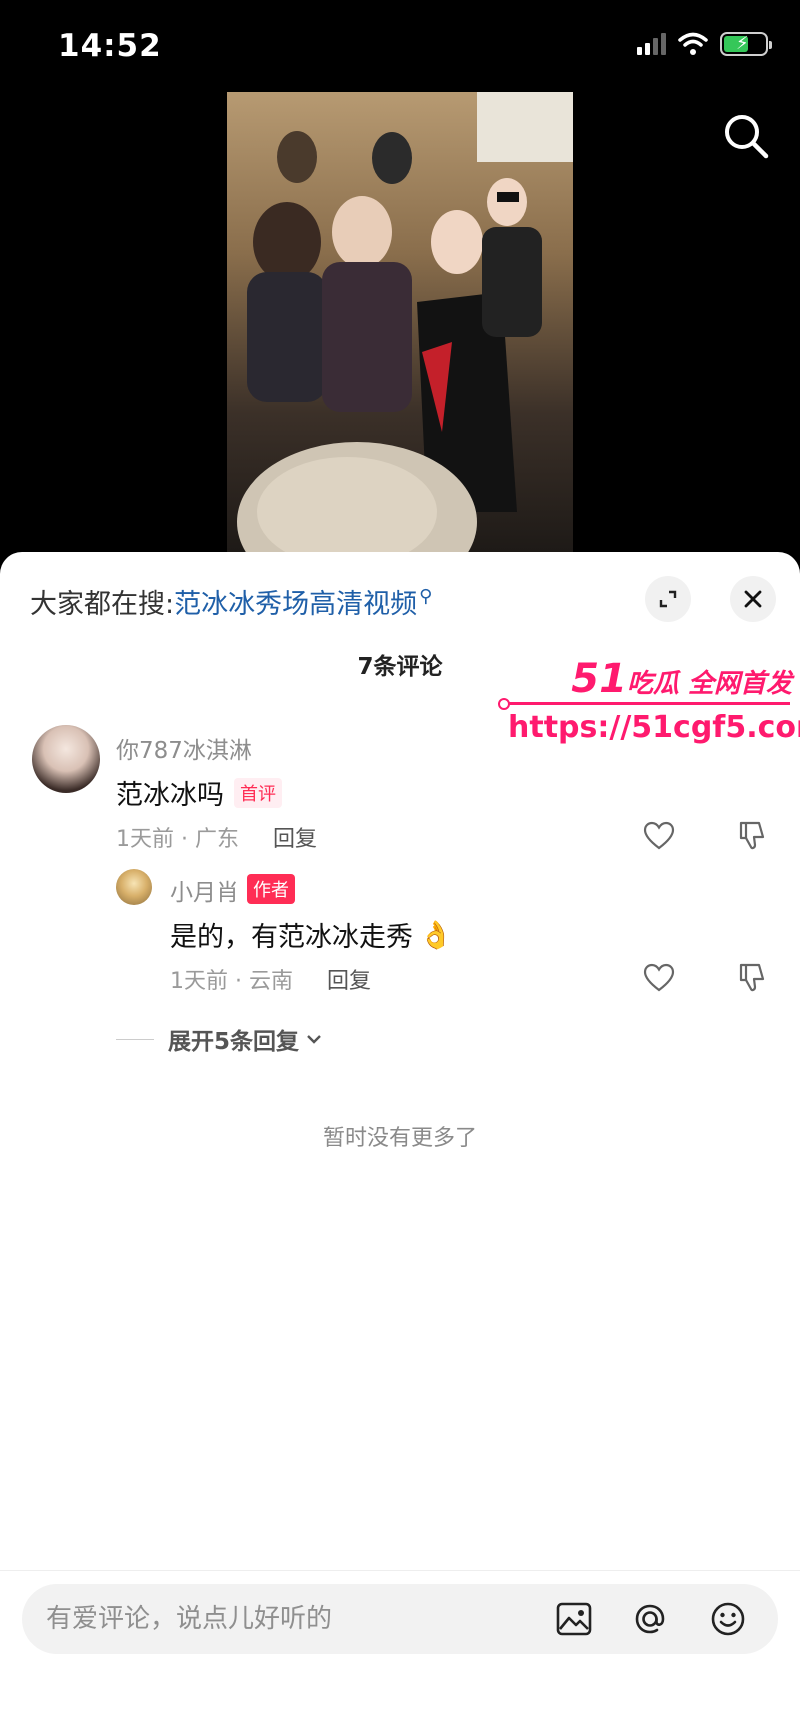 The width and height of the screenshot is (800, 1731). I want to click on ok-hand-emoji: 👌, so click(436, 935).